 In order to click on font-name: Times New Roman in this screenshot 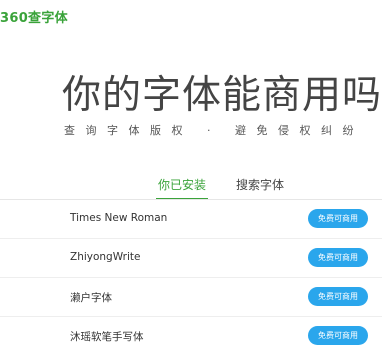, I will do `click(119, 218)`.